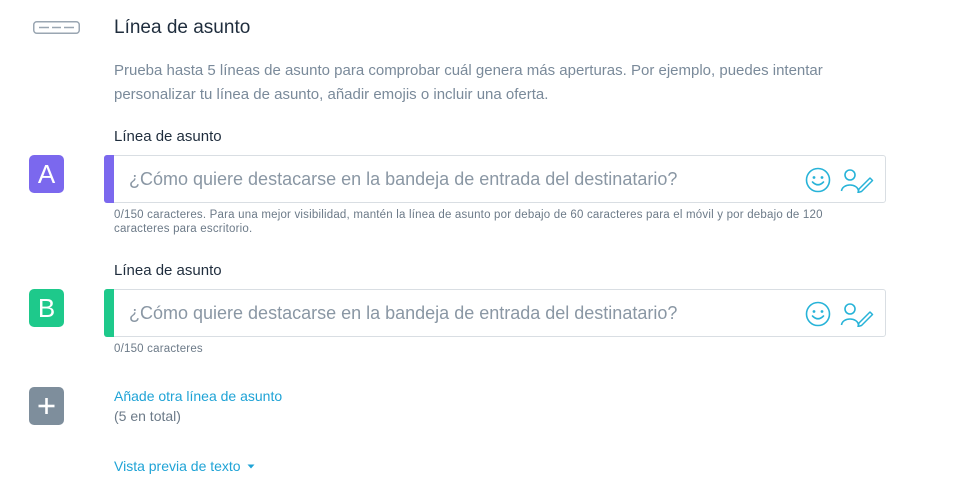 The width and height of the screenshot is (953, 488). What do you see at coordinates (56, 27) in the screenshot?
I see `subject-line-icon` at bounding box center [56, 27].